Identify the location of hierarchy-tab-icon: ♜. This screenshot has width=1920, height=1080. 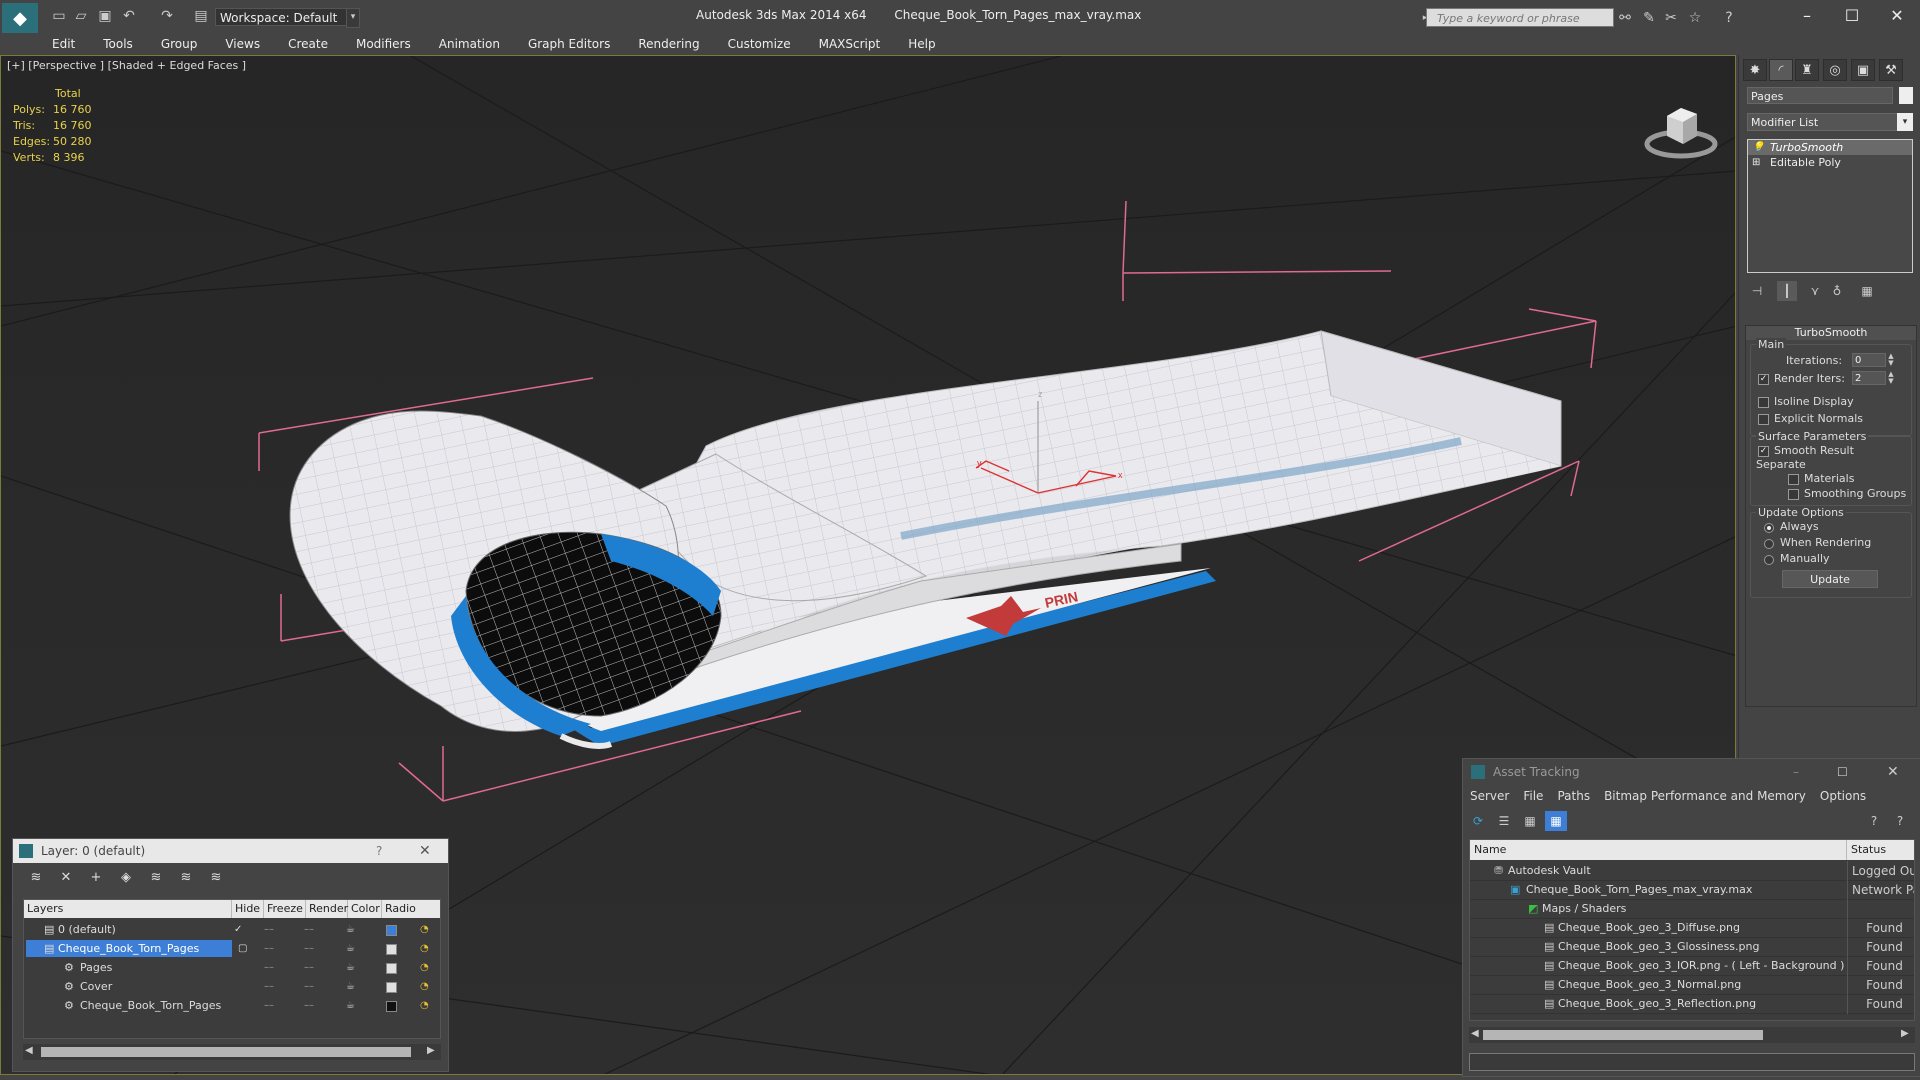
(1807, 70).